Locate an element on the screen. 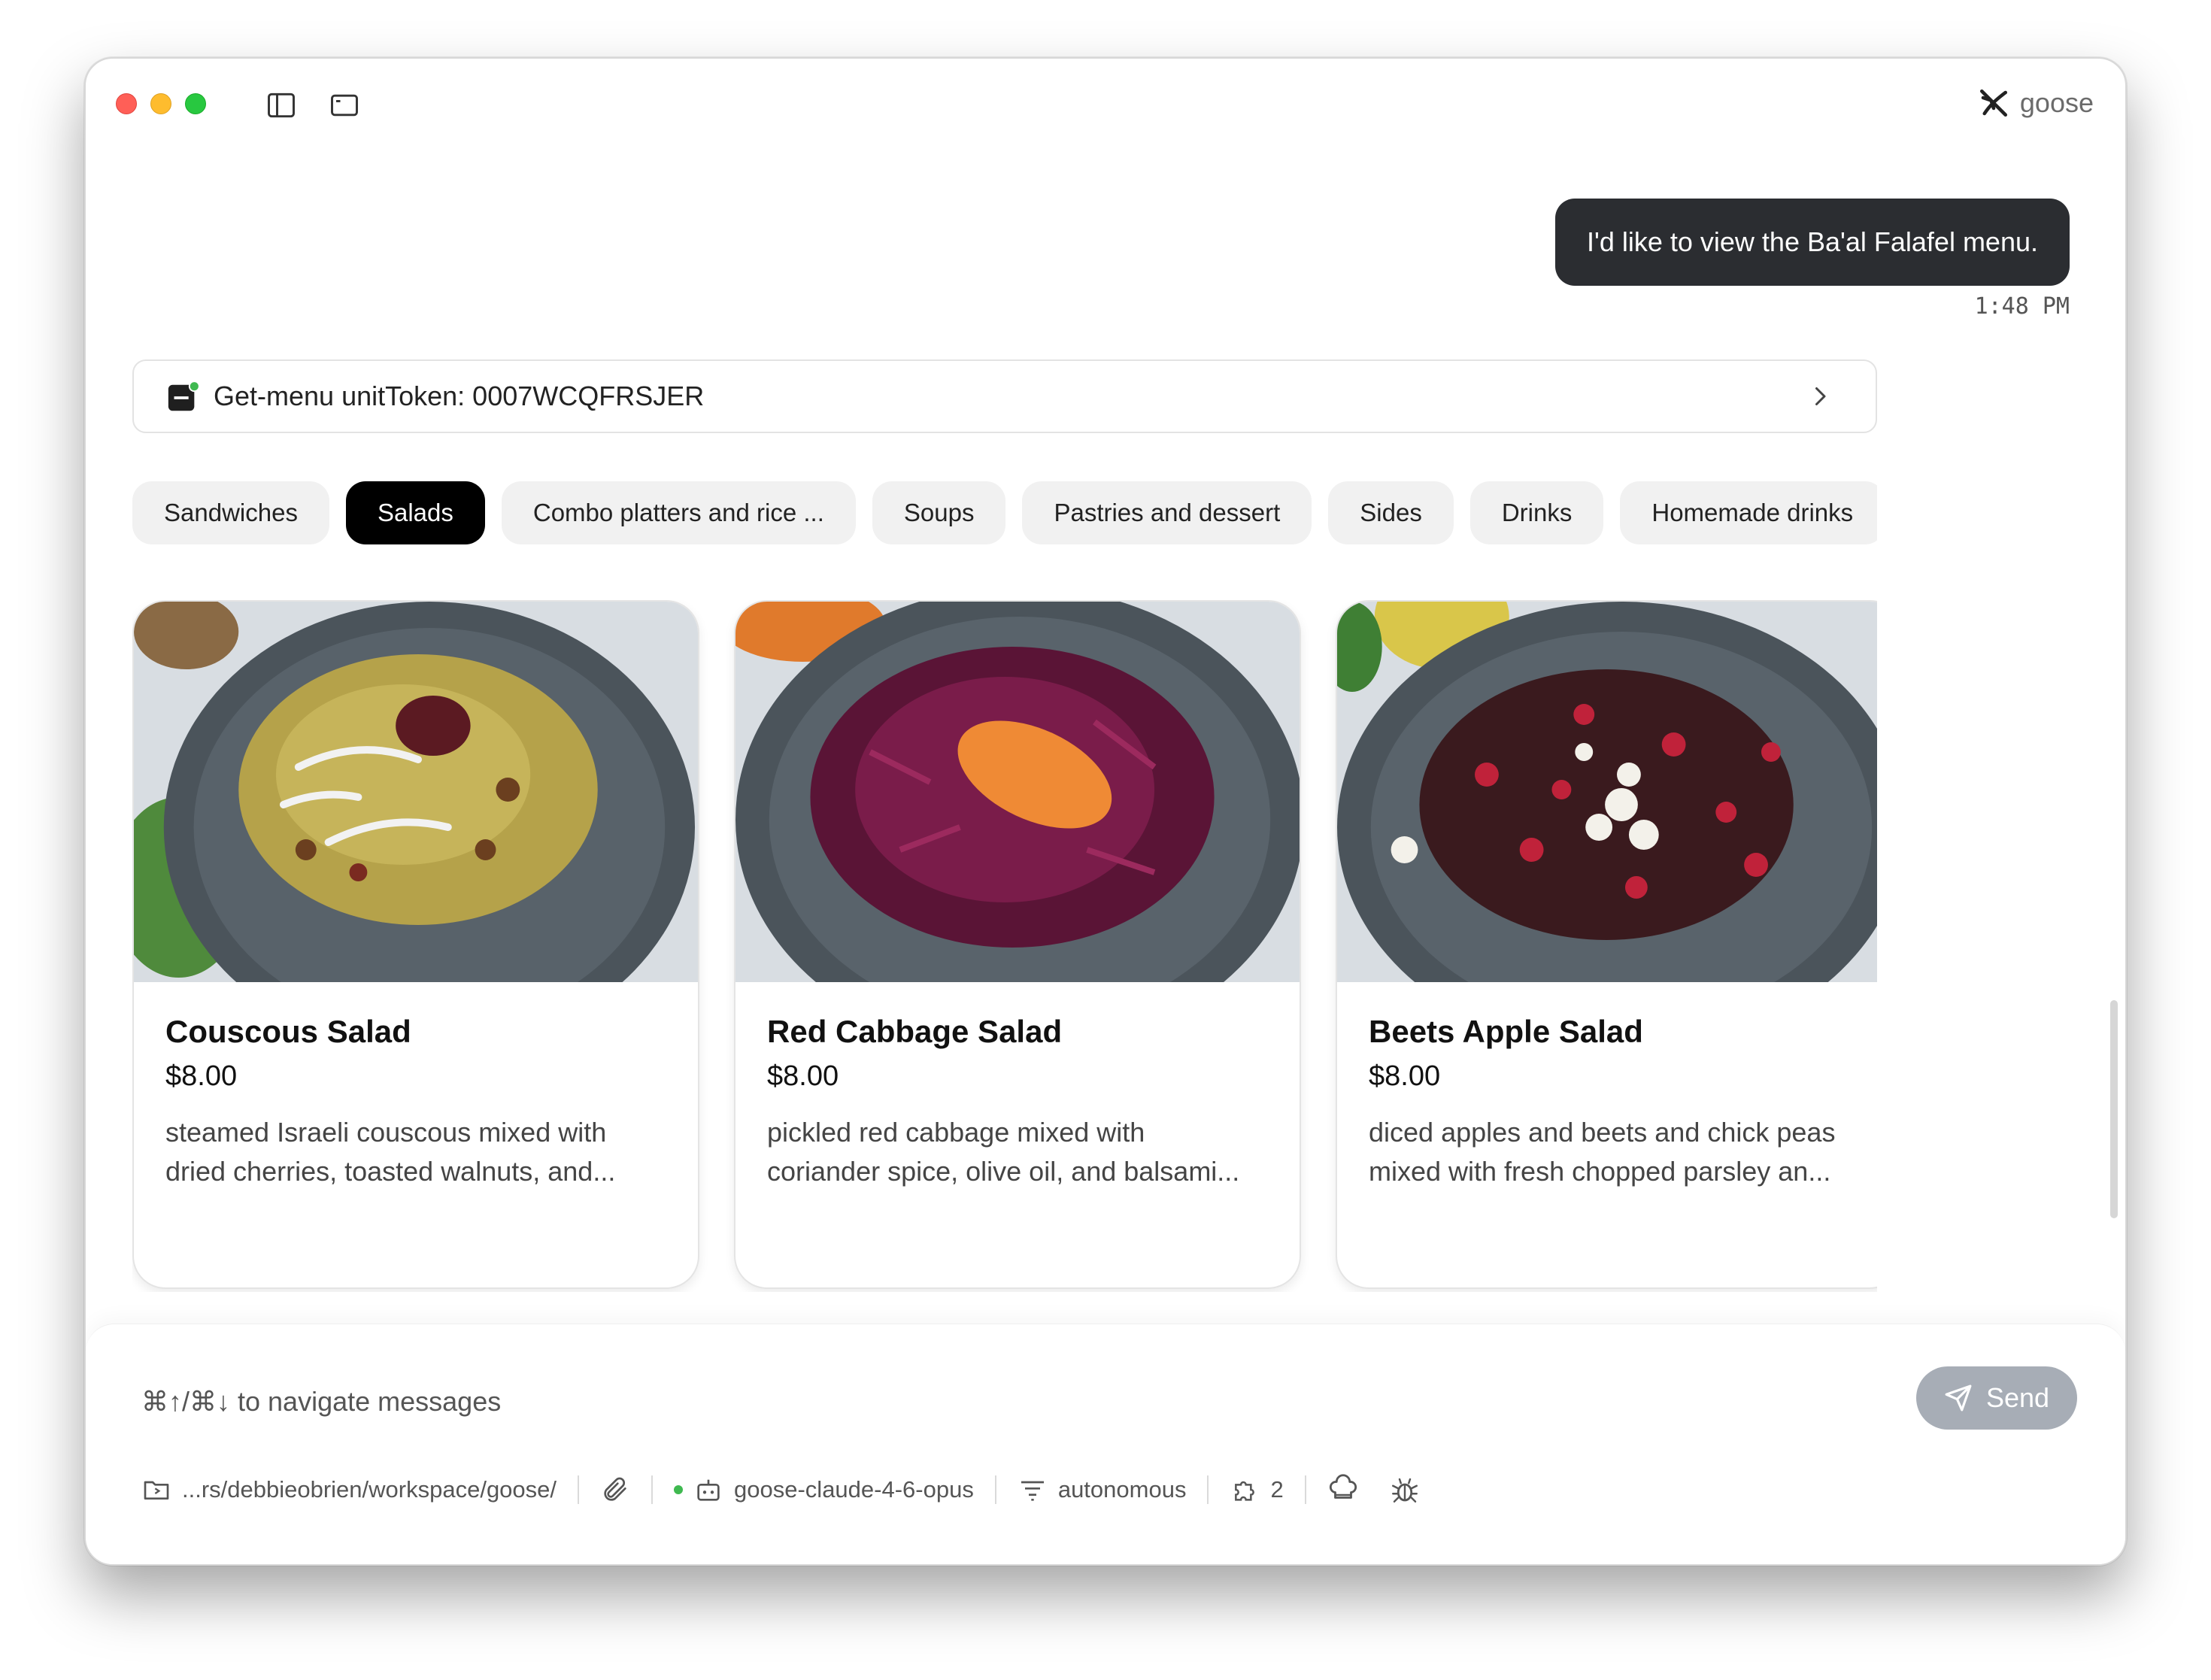 This screenshot has width=2211, height=1680. tool-call-label: Get-menu unitToken: 0007WCQFRSJER is located at coordinates (459, 396).